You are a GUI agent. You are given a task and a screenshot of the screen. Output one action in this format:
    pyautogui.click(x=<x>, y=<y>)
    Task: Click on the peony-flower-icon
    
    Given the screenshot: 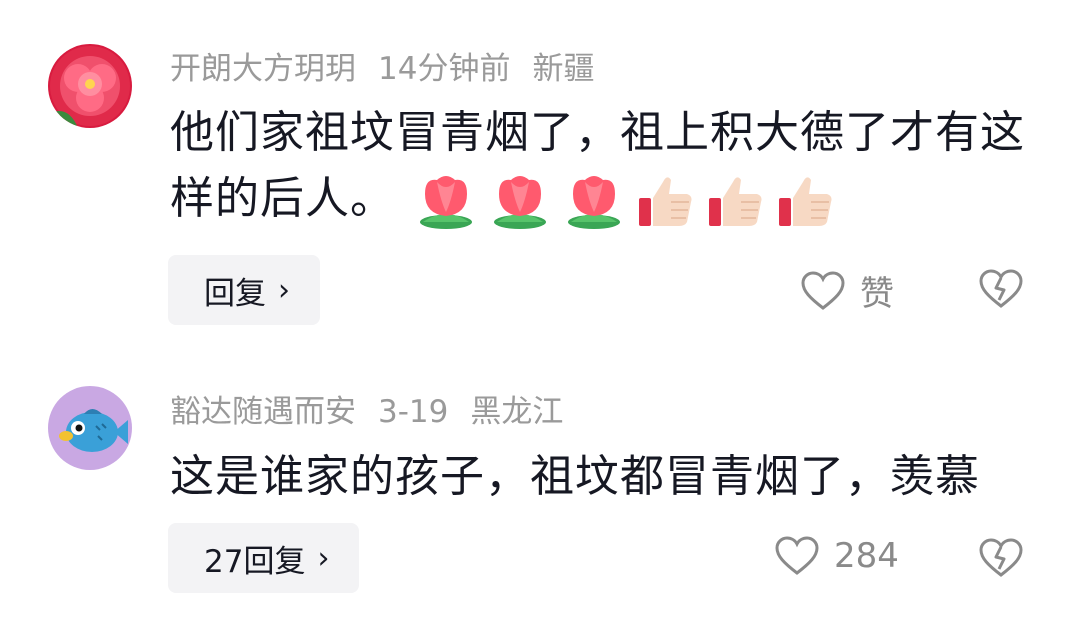 What is the action you would take?
    pyautogui.click(x=90, y=86)
    